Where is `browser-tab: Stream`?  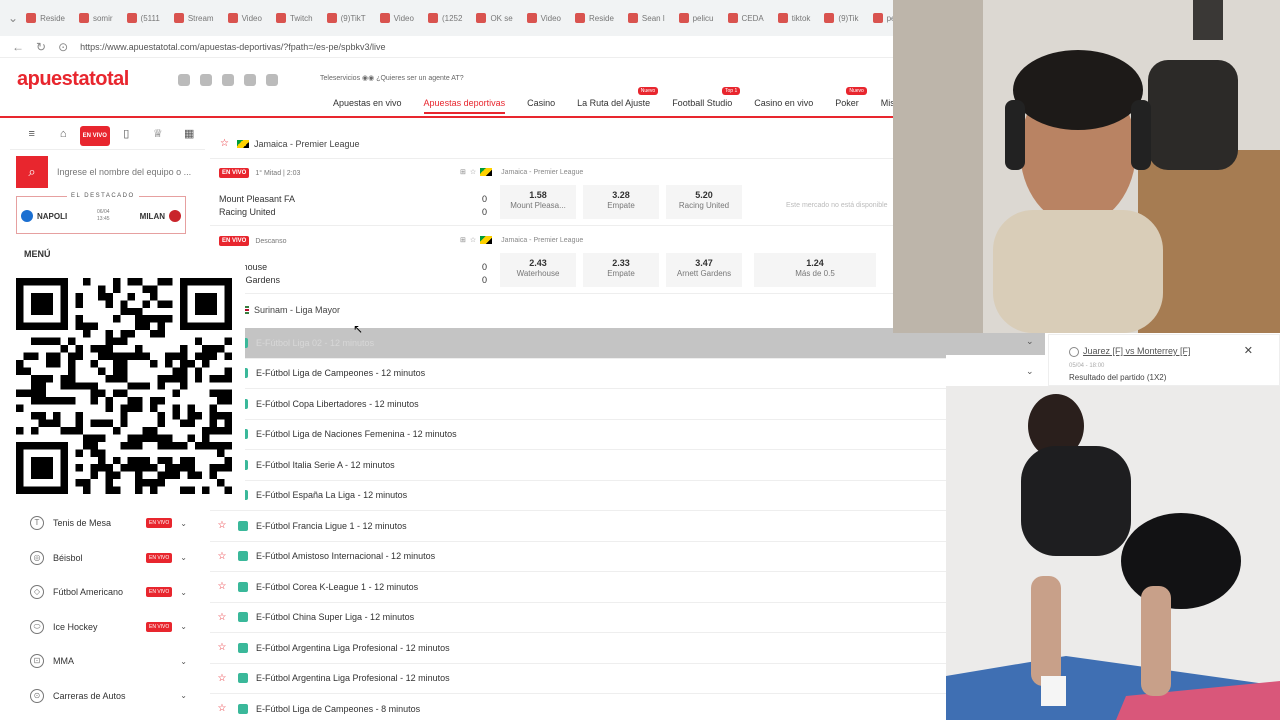 browser-tab: Stream is located at coordinates (194, 18).